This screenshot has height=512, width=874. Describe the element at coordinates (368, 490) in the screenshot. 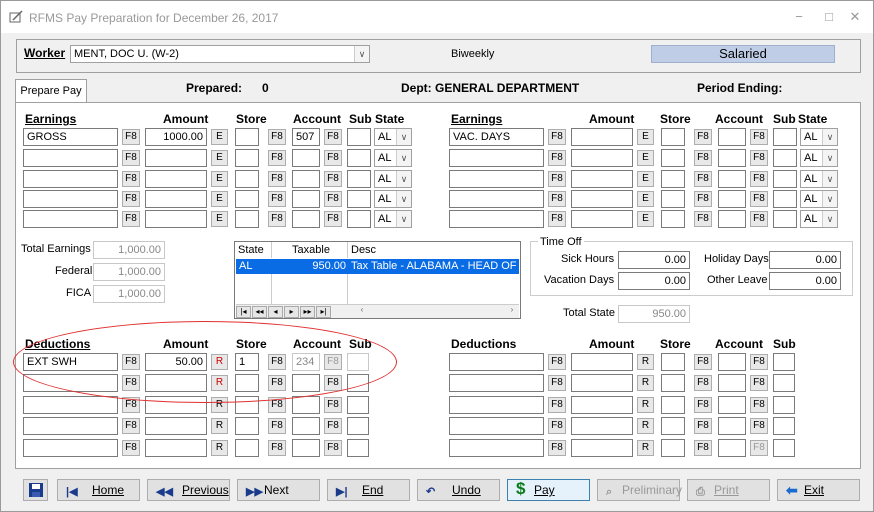

I see `end-button: ▶| End` at that location.